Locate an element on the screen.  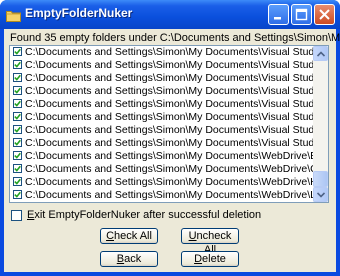
chevron-up-icon is located at coordinates (321, 54).